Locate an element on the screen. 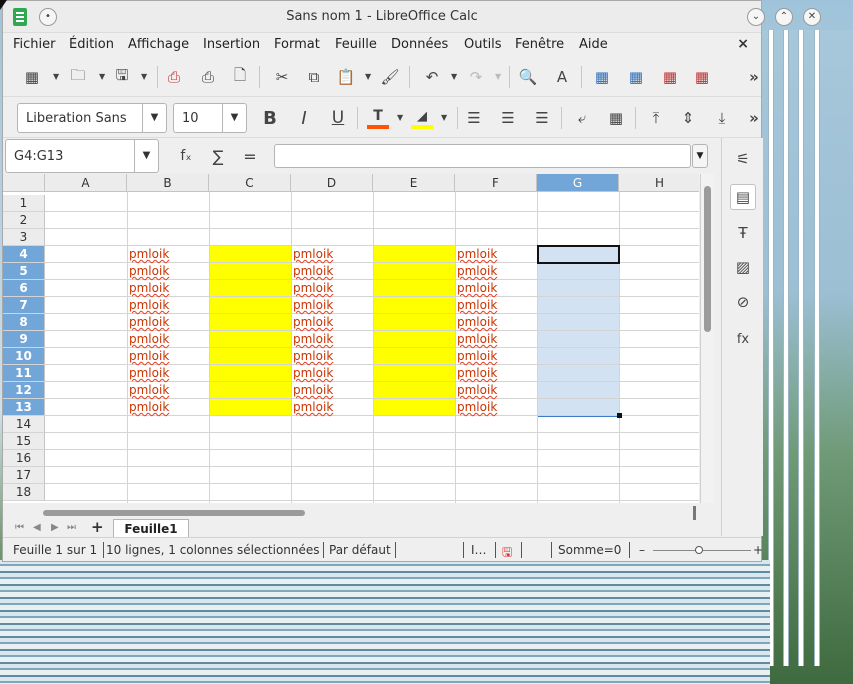 The width and height of the screenshot is (853, 684). redo-icon: ↷ is located at coordinates (476, 77).